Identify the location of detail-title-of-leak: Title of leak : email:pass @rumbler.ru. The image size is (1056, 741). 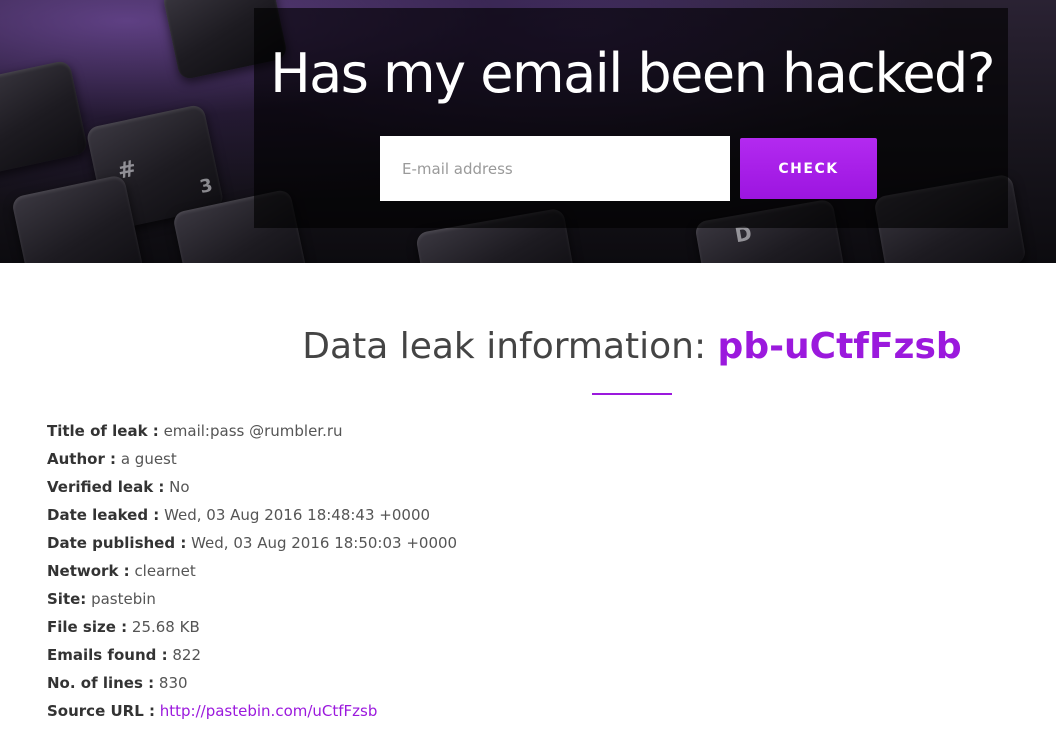
(252, 434).